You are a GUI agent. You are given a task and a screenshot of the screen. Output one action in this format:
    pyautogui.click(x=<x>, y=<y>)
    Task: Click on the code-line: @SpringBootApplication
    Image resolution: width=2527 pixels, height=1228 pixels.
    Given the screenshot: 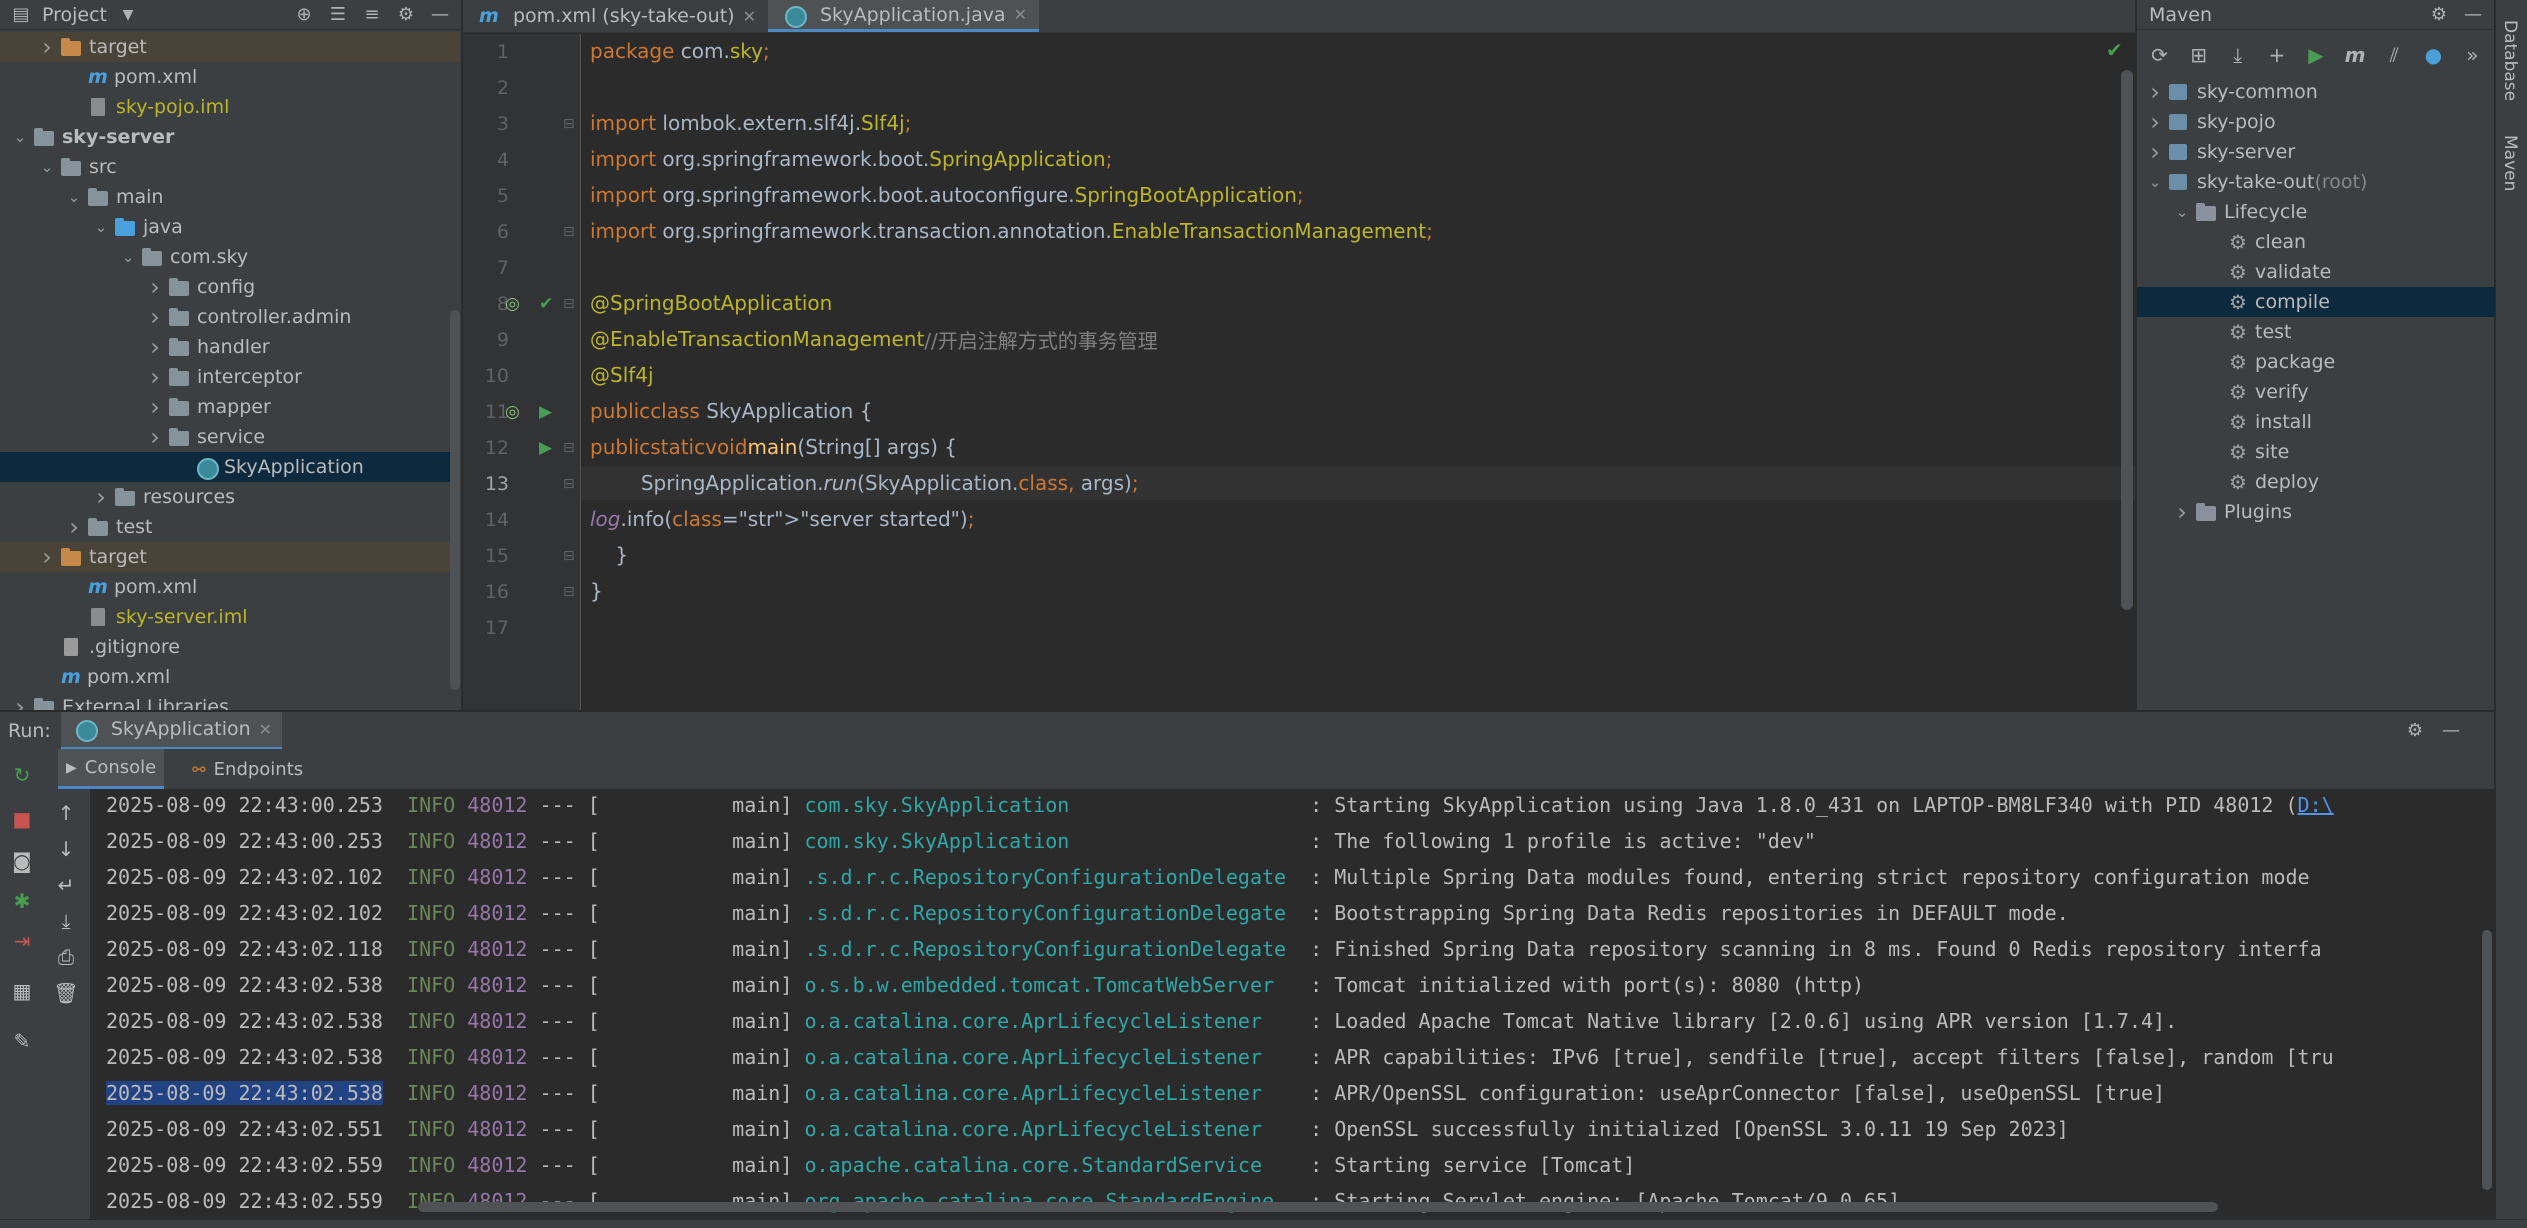 What is the action you would take?
    pyautogui.click(x=711, y=303)
    